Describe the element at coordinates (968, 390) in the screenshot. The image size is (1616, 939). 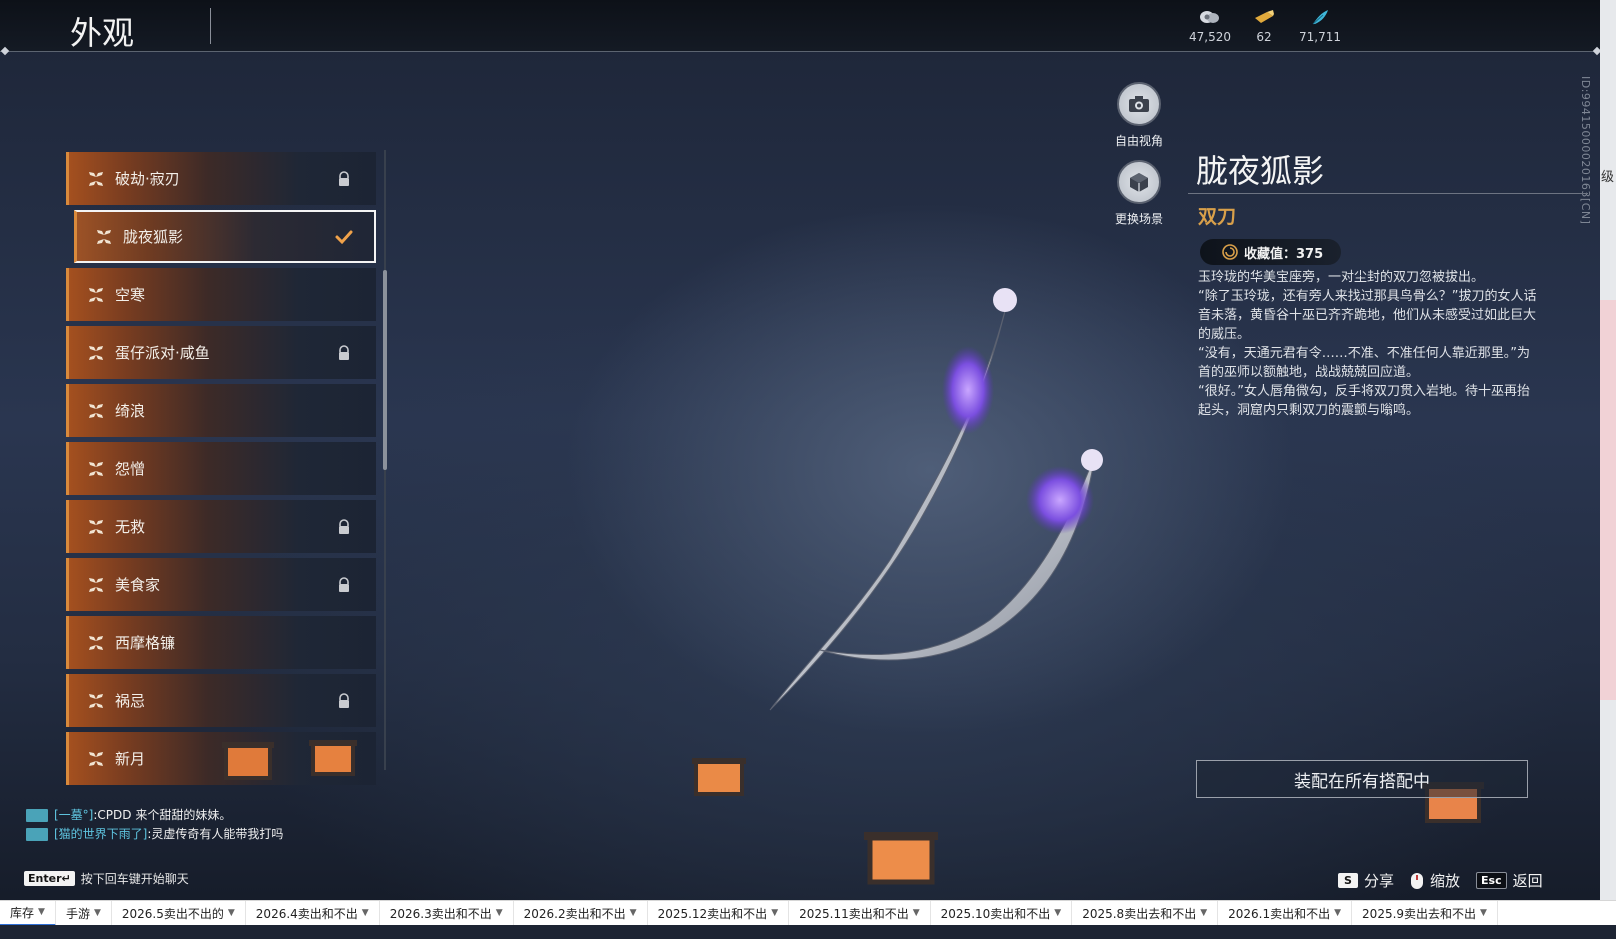
I see `purple-flame-one` at that location.